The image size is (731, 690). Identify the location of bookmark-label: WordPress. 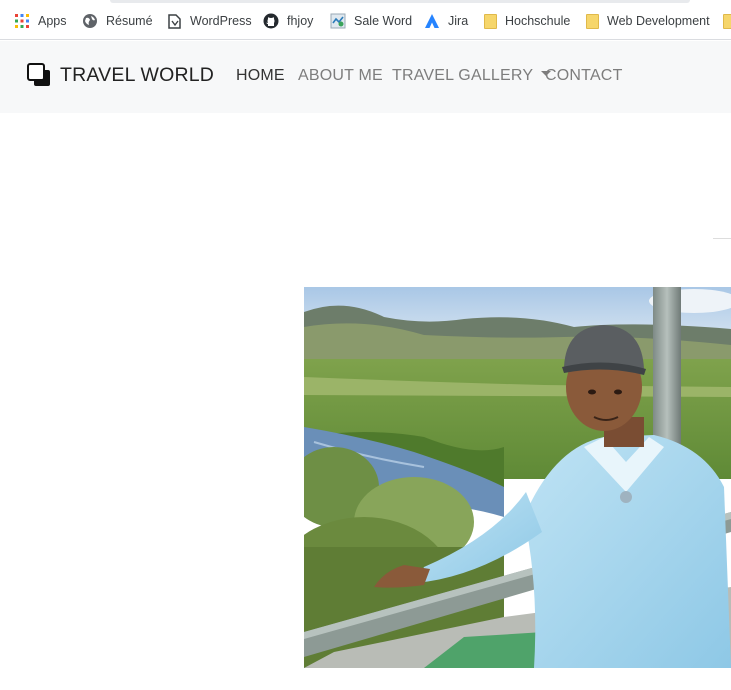
(221, 21).